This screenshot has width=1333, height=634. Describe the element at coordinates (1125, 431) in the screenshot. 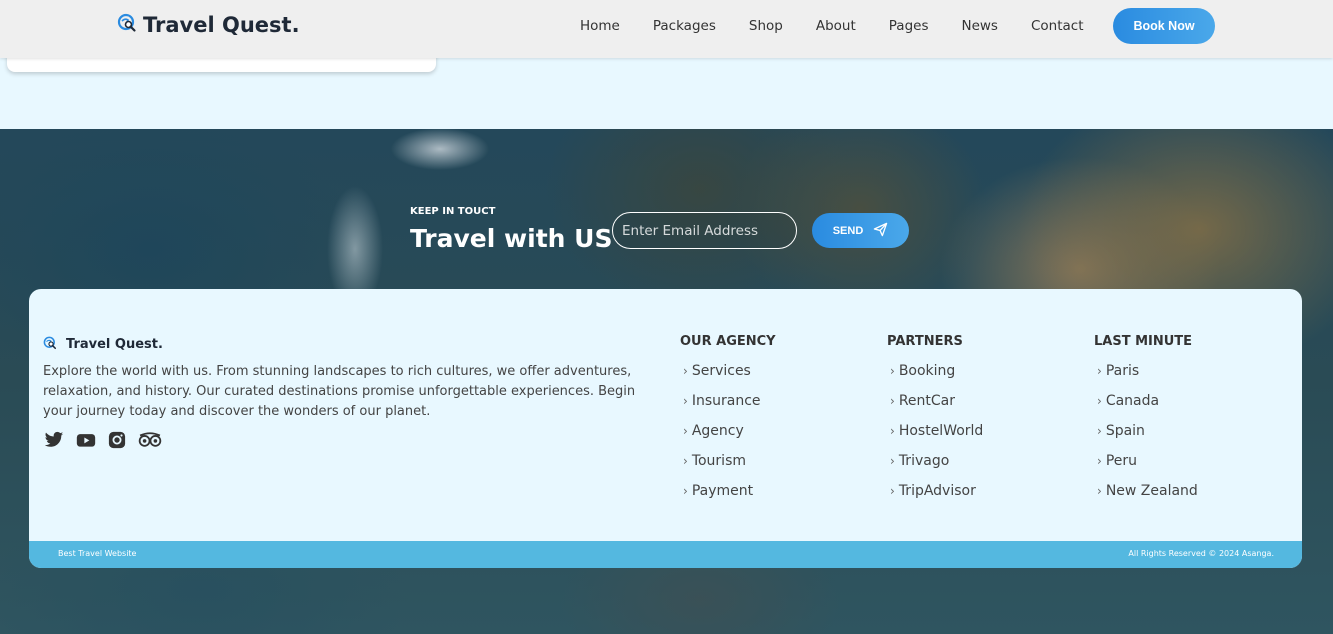

I see `link-label: Spain` at that location.